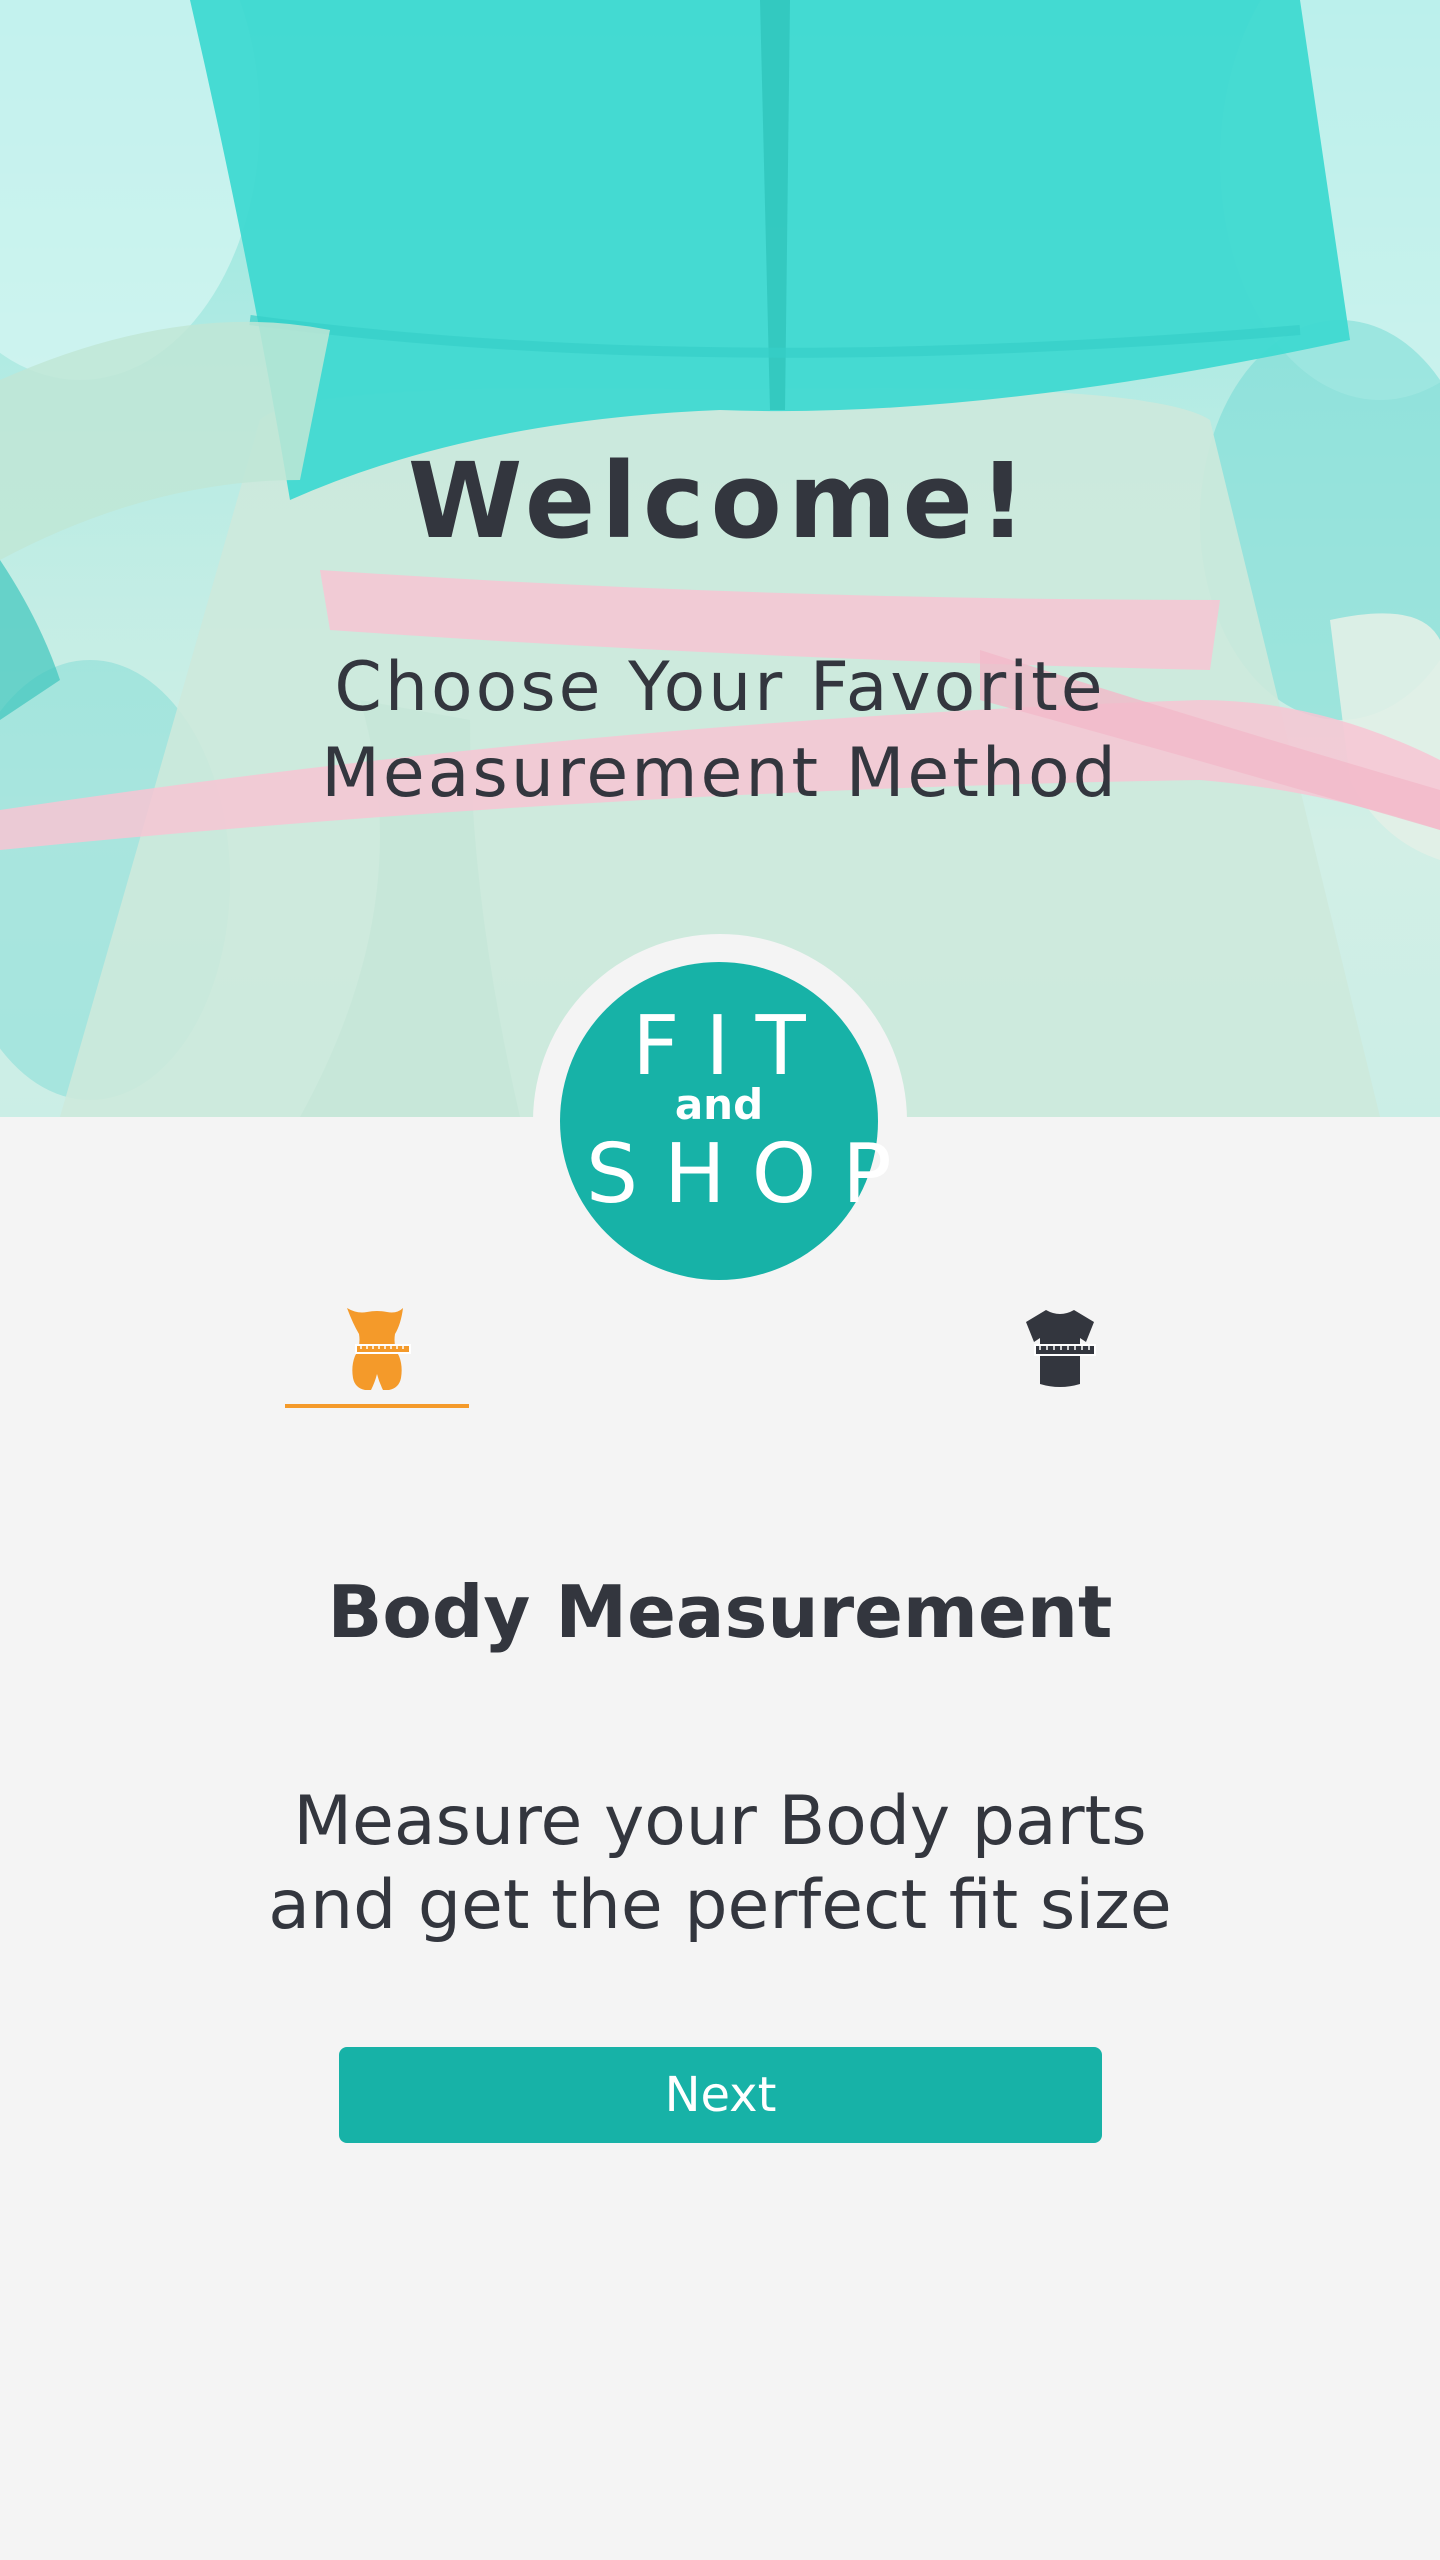 The width and height of the screenshot is (1440, 2560). I want to click on welcome-title: Welcome!, so click(720, 501).